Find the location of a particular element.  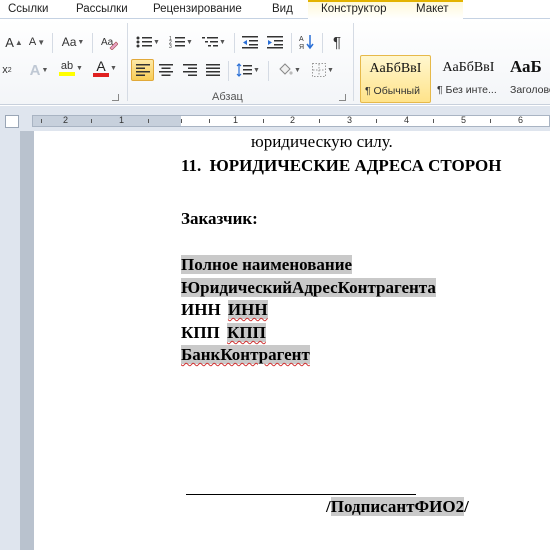

full-name-field: Полное наименование is located at coordinates (267, 265).